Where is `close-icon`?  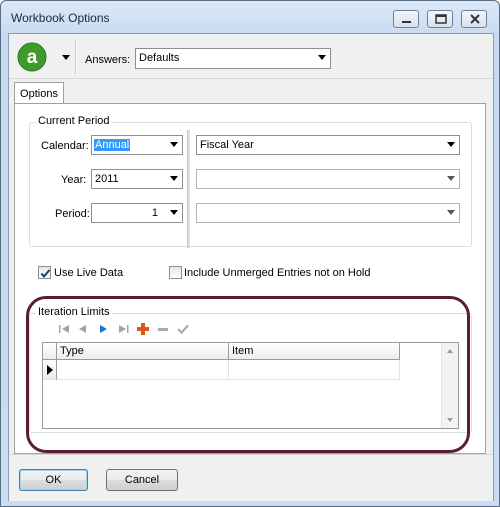 close-icon is located at coordinates (475, 19).